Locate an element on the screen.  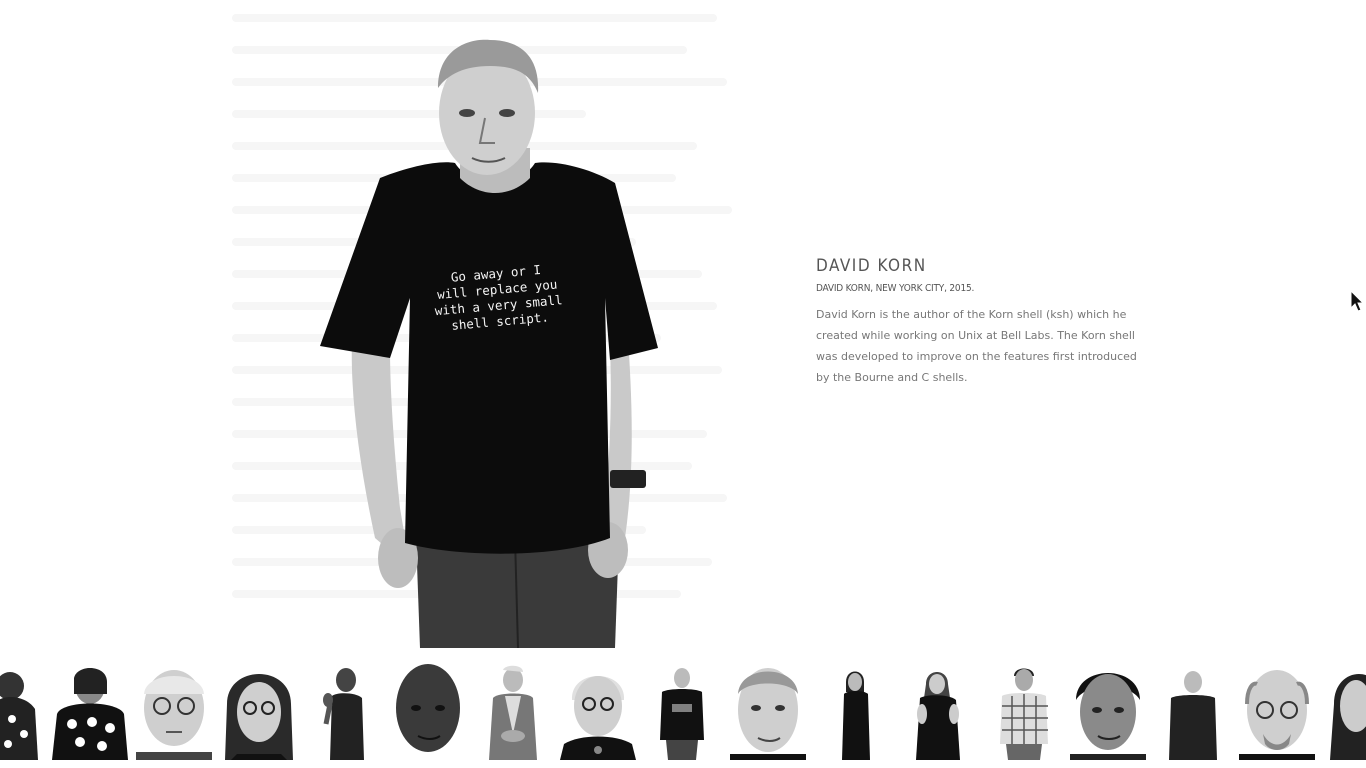
mouse-cursor-icon is located at coordinates (1357, 301).